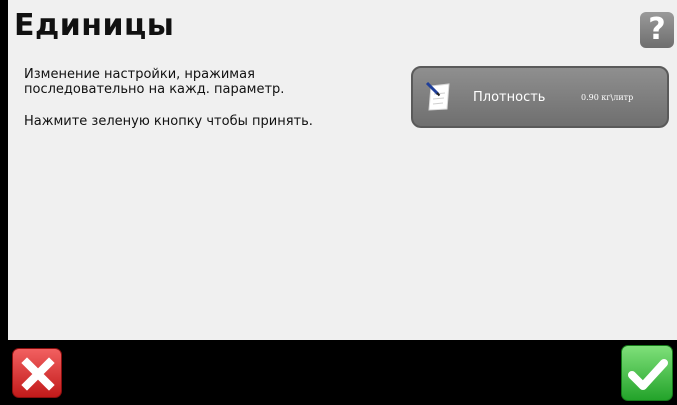 The image size is (677, 405). Describe the element at coordinates (94, 25) in the screenshot. I see `page-title: Единицы` at that location.